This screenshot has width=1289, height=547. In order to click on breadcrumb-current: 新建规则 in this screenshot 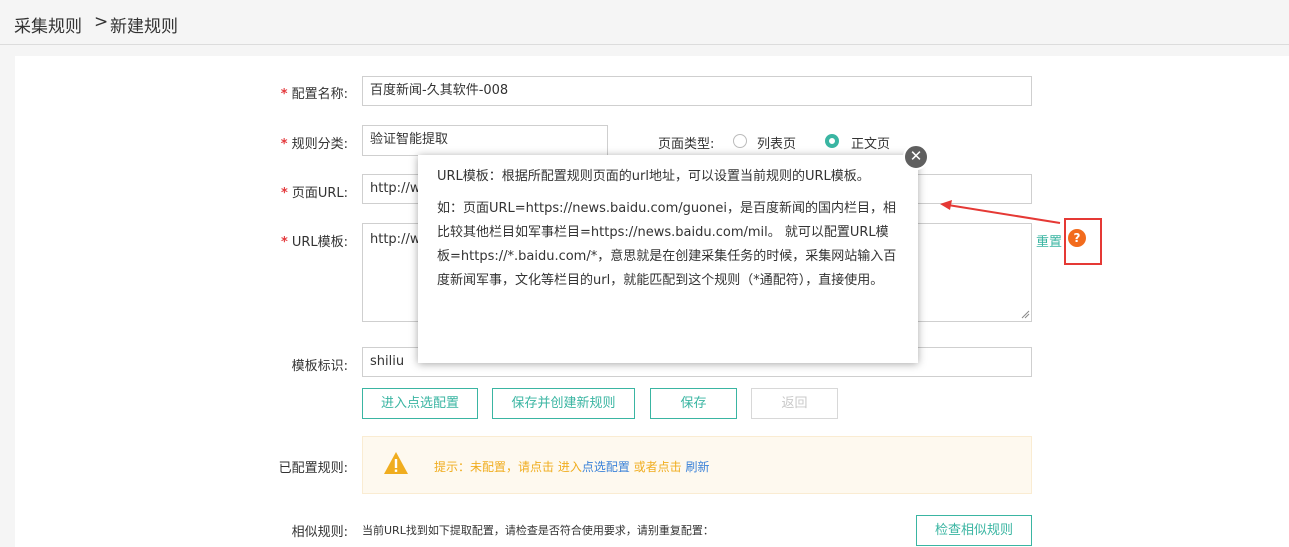, I will do `click(144, 27)`.